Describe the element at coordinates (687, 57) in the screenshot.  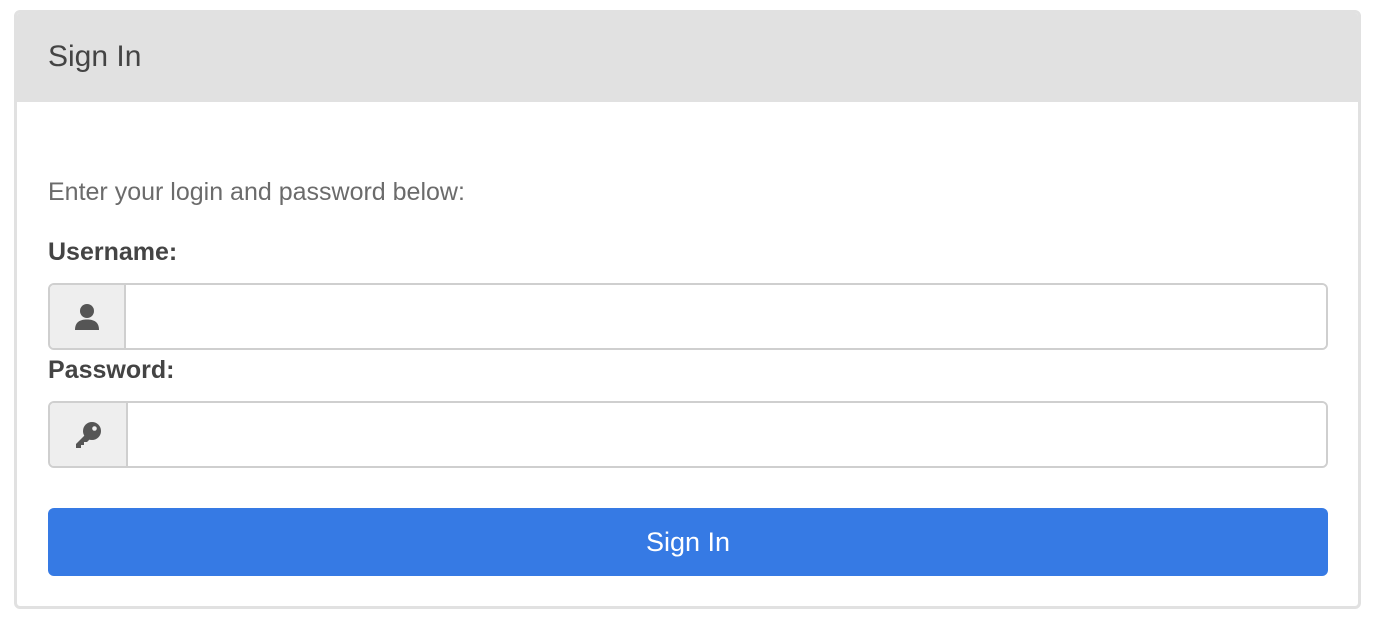
I see `panel-header: Sign In` at that location.